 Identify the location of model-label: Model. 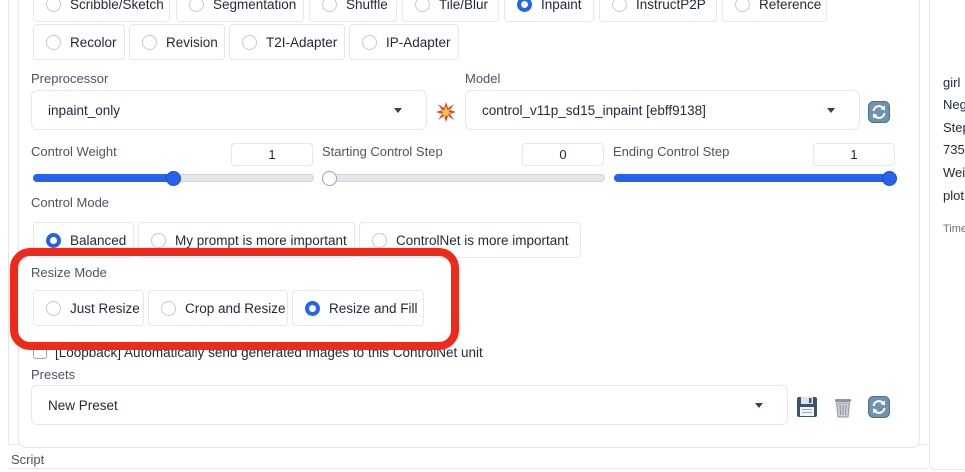
(483, 78).